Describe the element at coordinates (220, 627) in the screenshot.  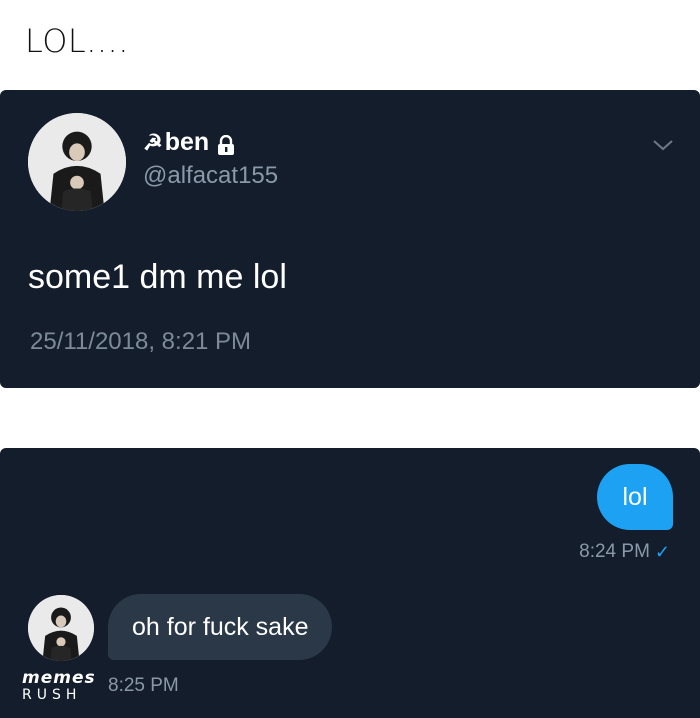
I see `incoming-message-bubble: oh for fuck sake` at that location.